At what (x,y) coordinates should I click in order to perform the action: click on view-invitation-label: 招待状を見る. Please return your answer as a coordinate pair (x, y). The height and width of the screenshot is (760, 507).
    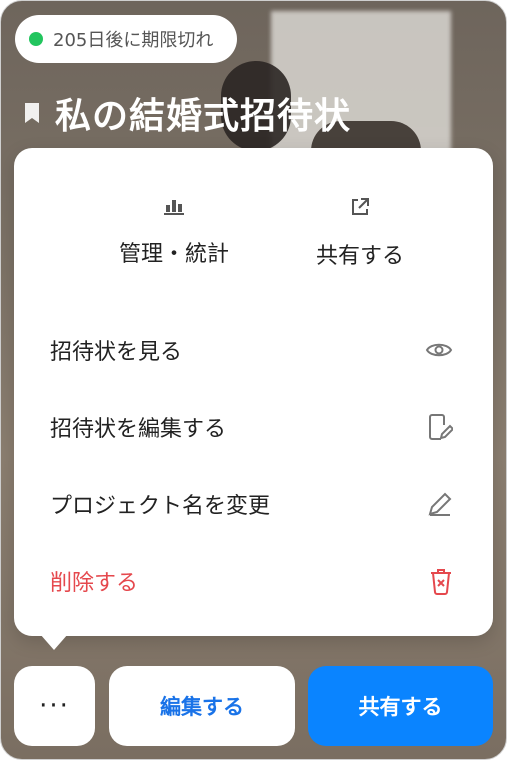
    Looking at the image, I should click on (116, 352).